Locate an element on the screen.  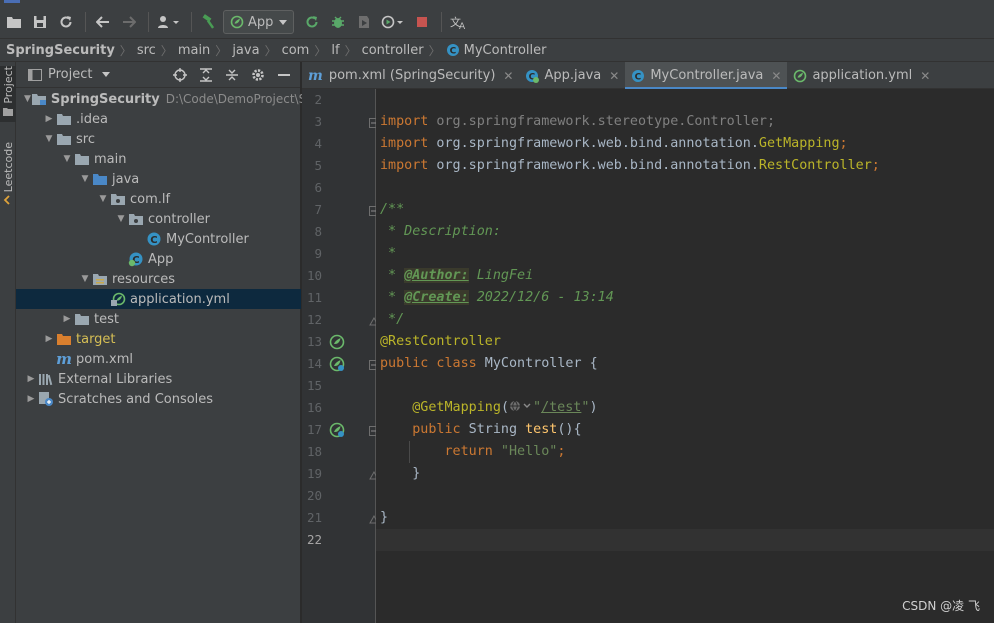
editor-gutter: 2 3 4 5 6 7 8 9 10 11 12 13 14 15 16 17 18 19 20 21 22 is located at coordinates (340, 356).